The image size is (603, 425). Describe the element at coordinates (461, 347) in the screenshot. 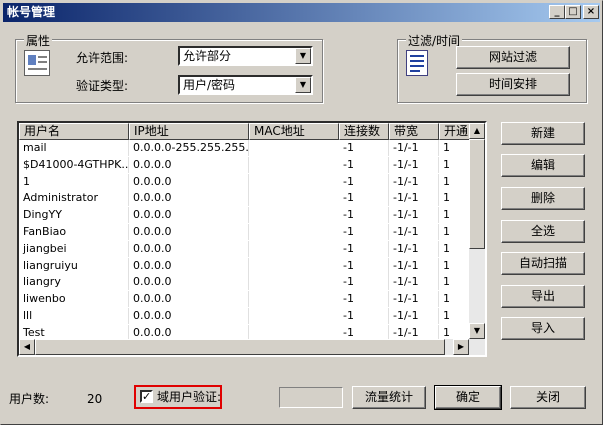

I see `scroll-right-icon: ▶` at that location.